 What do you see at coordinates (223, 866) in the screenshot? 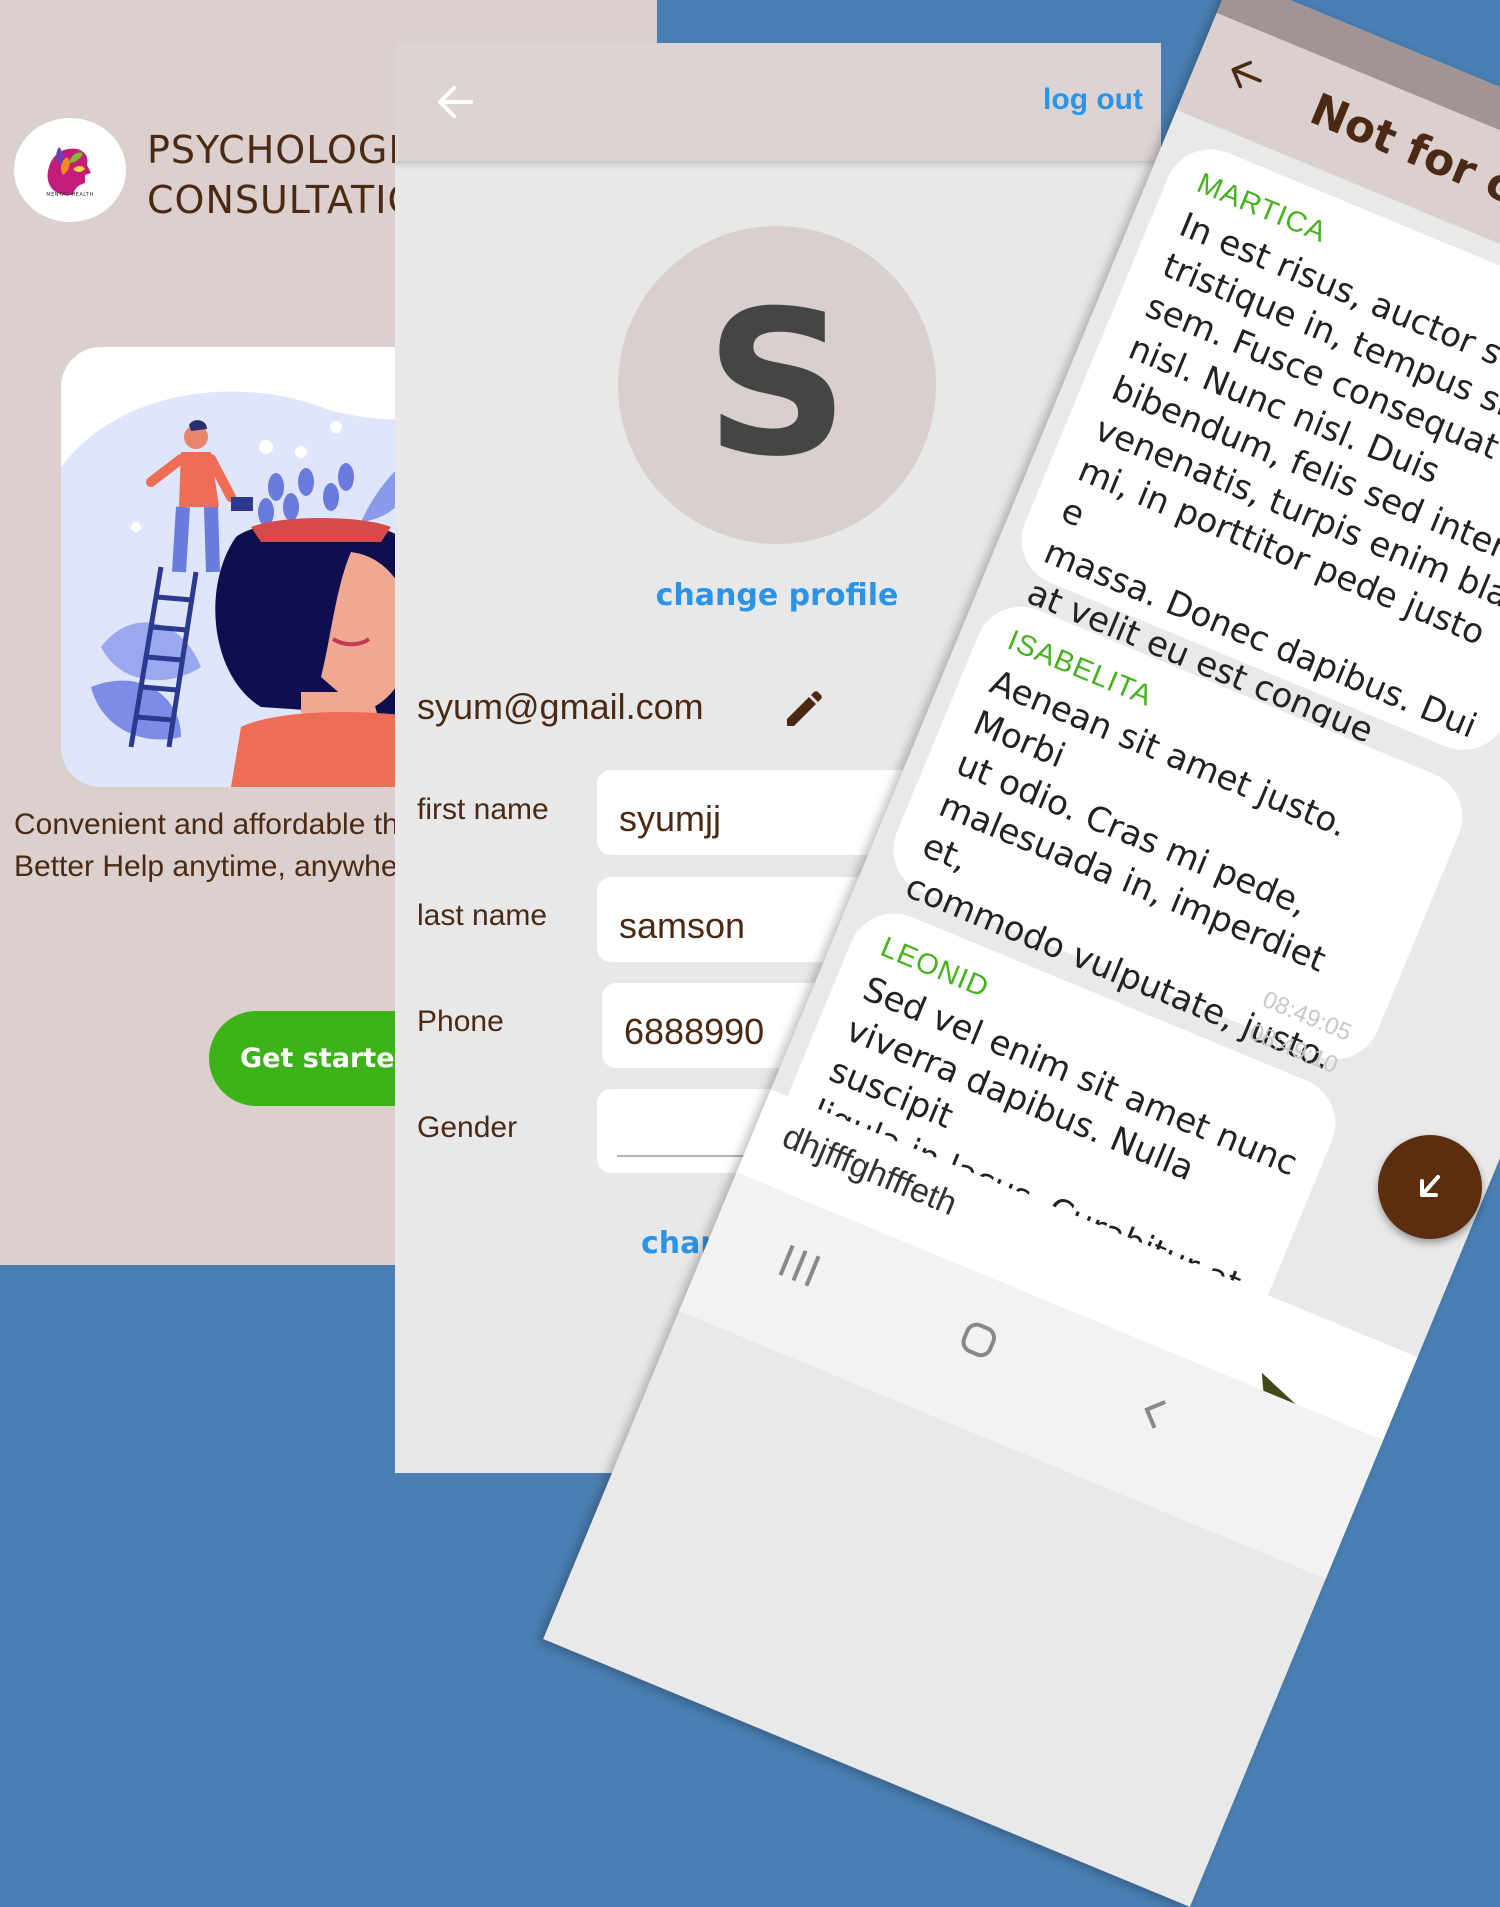
I see `tagline-line2: Better Help anytime, anywhere.` at bounding box center [223, 866].